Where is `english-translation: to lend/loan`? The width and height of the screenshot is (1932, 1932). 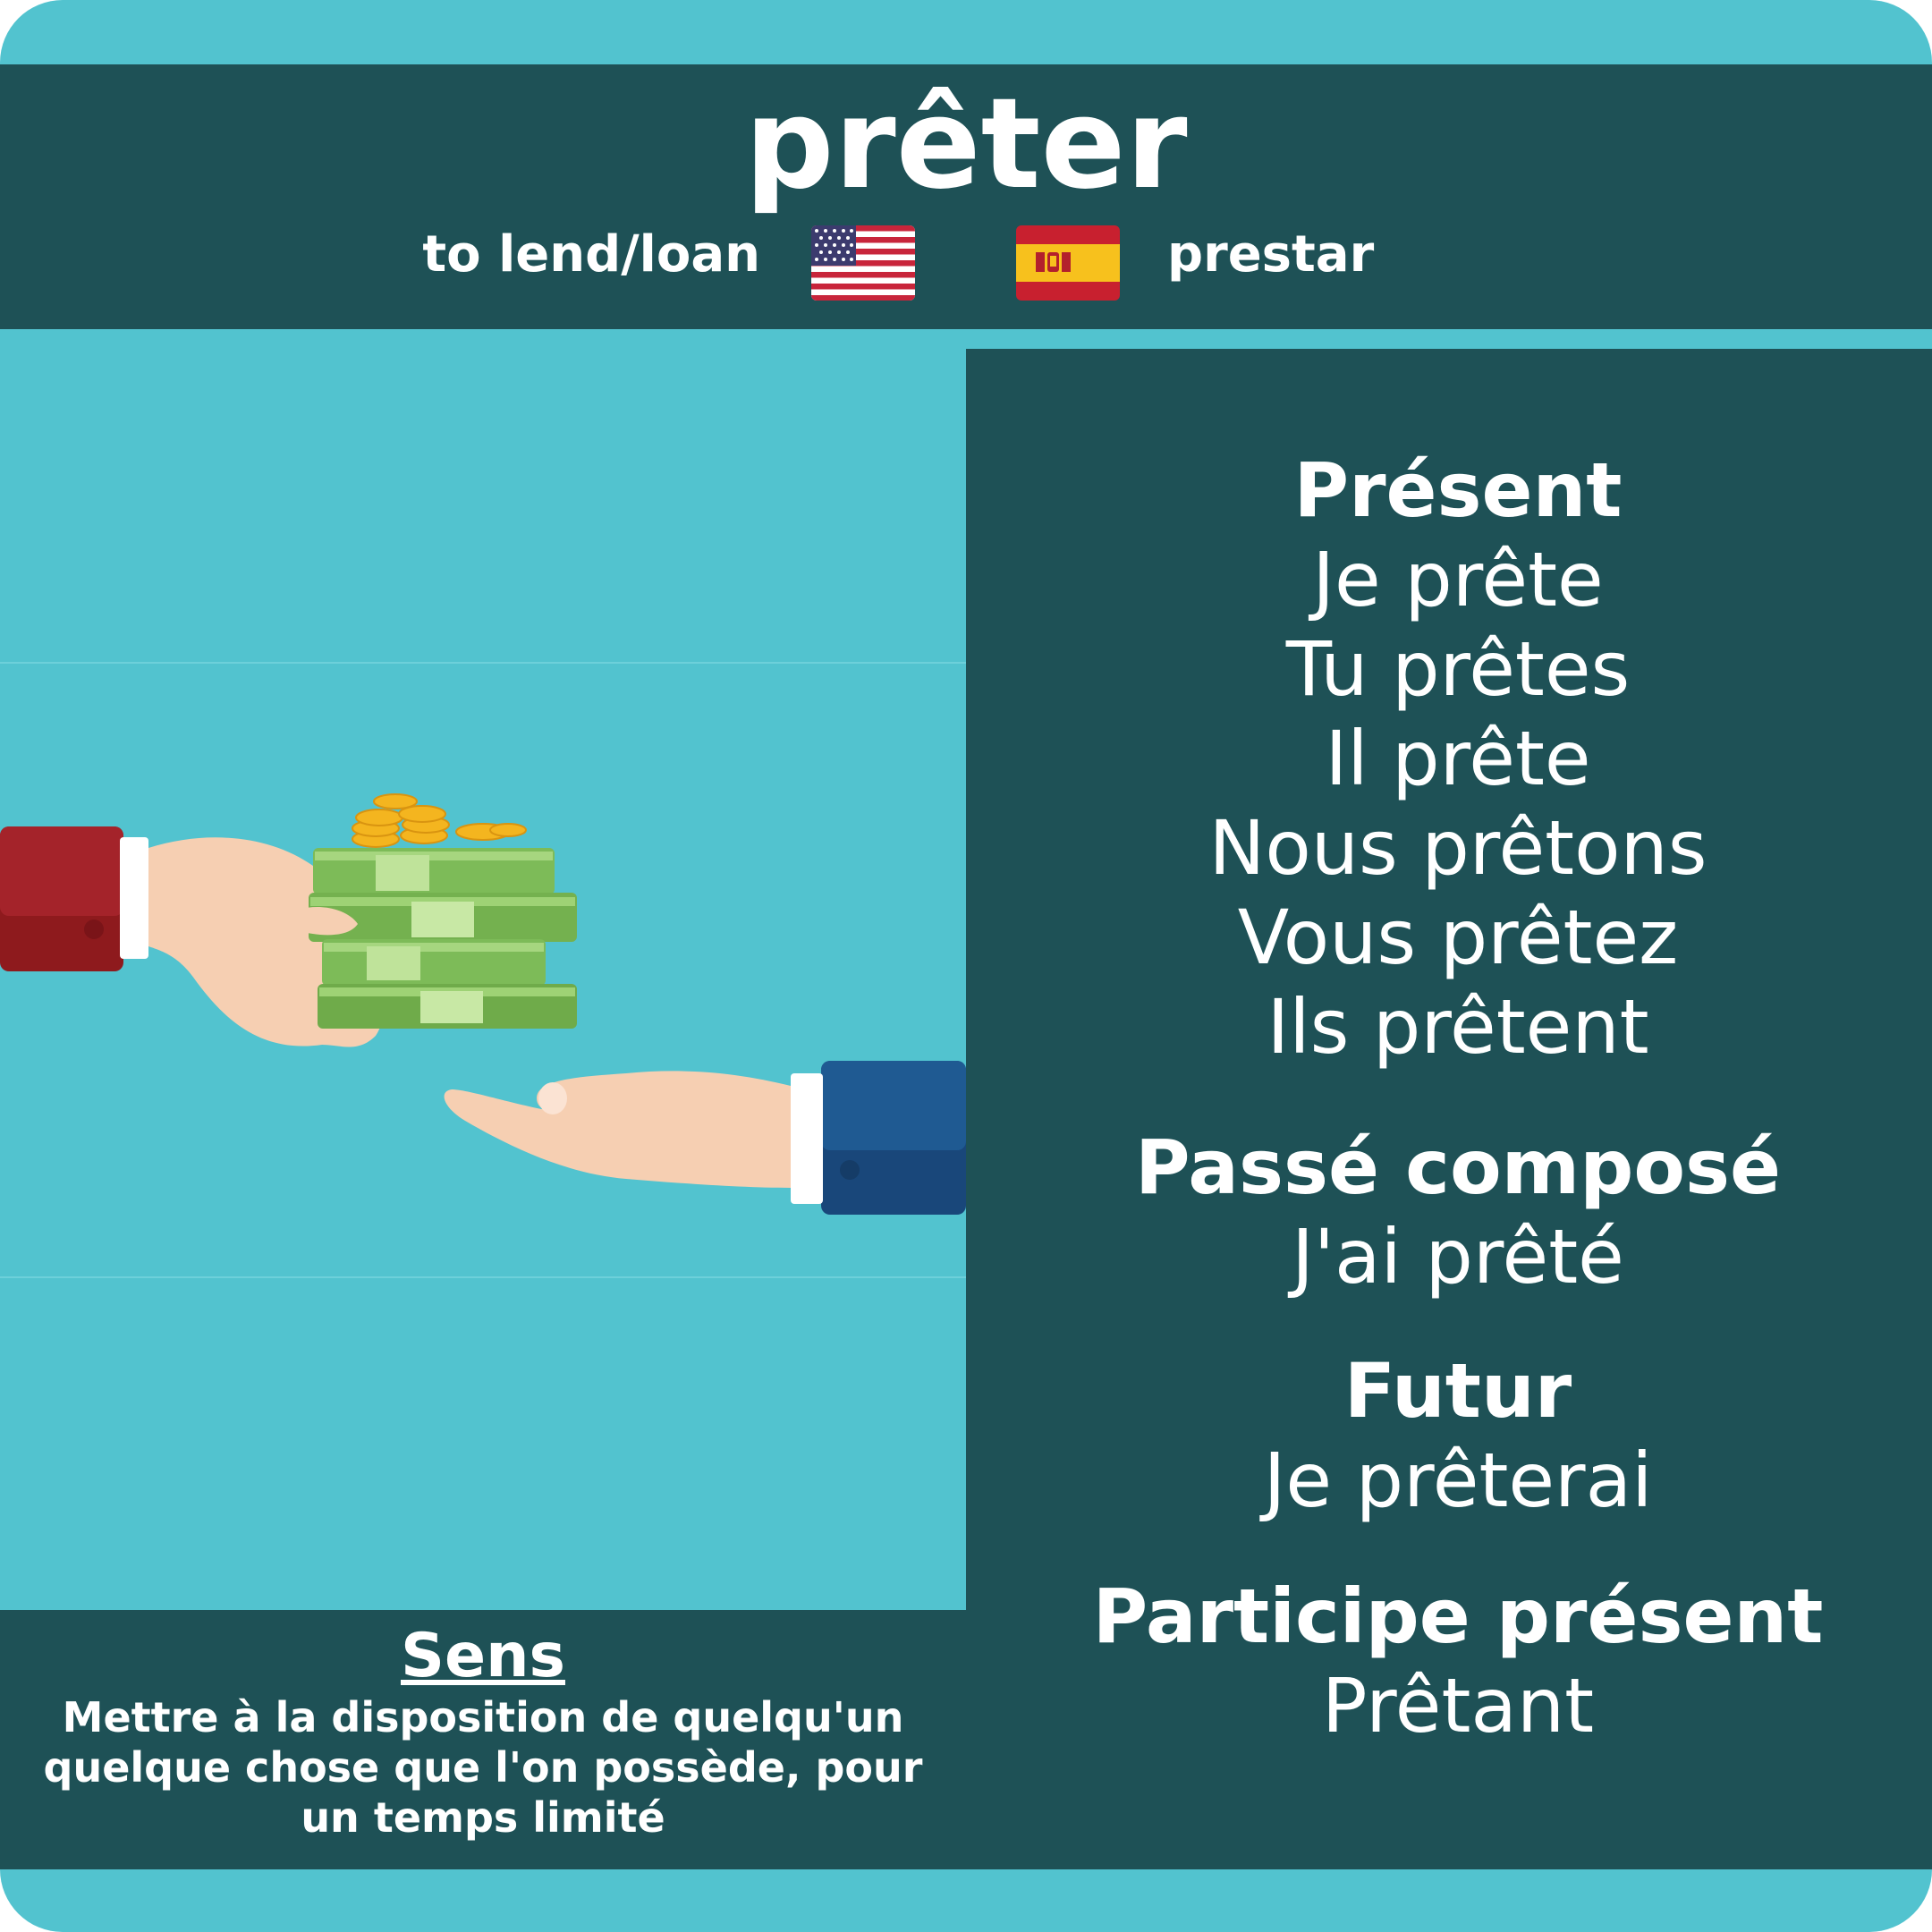
english-translation: to lend/loan is located at coordinates (591, 254).